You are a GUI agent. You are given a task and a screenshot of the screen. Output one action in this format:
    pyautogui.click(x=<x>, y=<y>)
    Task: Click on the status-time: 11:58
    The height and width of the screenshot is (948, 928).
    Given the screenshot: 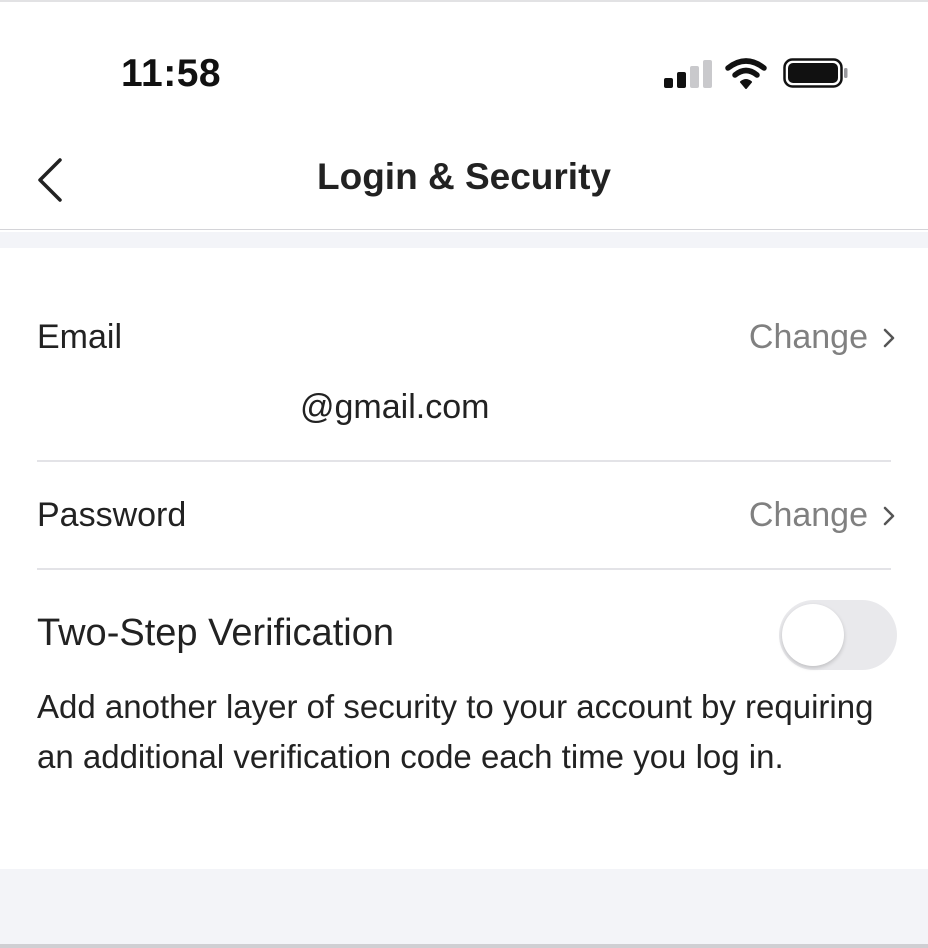 What is the action you would take?
    pyautogui.click(x=171, y=73)
    